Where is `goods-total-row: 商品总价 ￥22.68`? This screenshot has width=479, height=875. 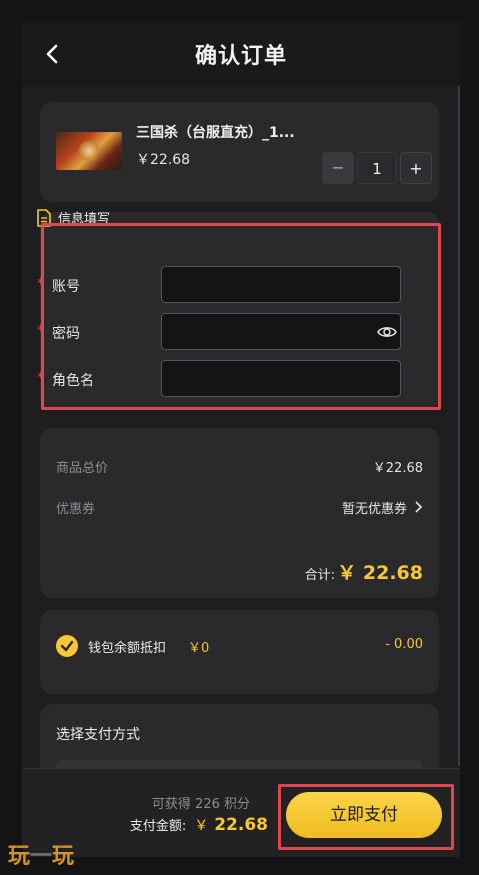 goods-total-row: 商品总价 ￥22.68 is located at coordinates (239, 466).